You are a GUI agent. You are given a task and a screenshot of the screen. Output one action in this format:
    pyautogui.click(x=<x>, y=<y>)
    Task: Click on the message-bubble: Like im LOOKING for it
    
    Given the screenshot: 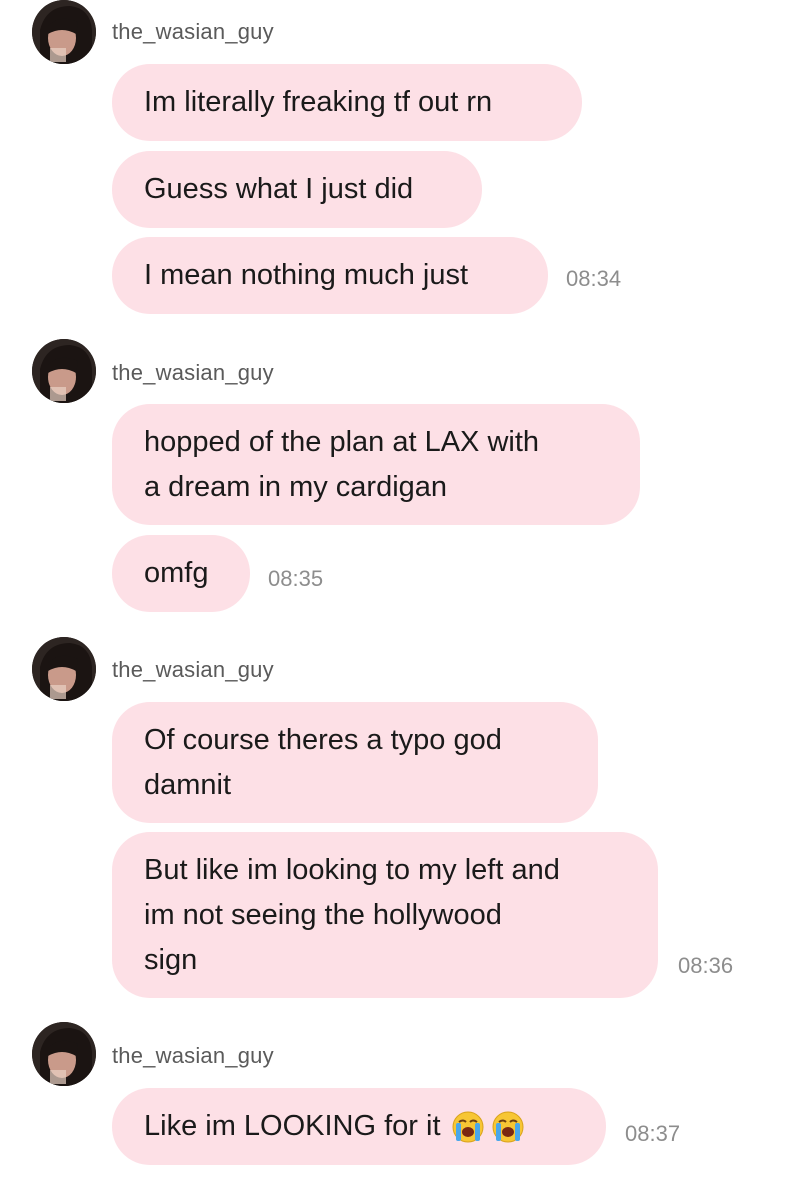 What is the action you would take?
    pyautogui.click(x=359, y=1126)
    